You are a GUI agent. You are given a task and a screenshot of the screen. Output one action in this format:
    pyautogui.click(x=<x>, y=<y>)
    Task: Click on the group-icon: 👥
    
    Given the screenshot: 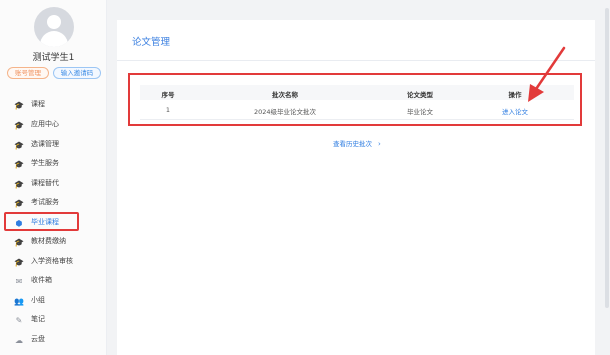 What is the action you would take?
    pyautogui.click(x=19, y=301)
    